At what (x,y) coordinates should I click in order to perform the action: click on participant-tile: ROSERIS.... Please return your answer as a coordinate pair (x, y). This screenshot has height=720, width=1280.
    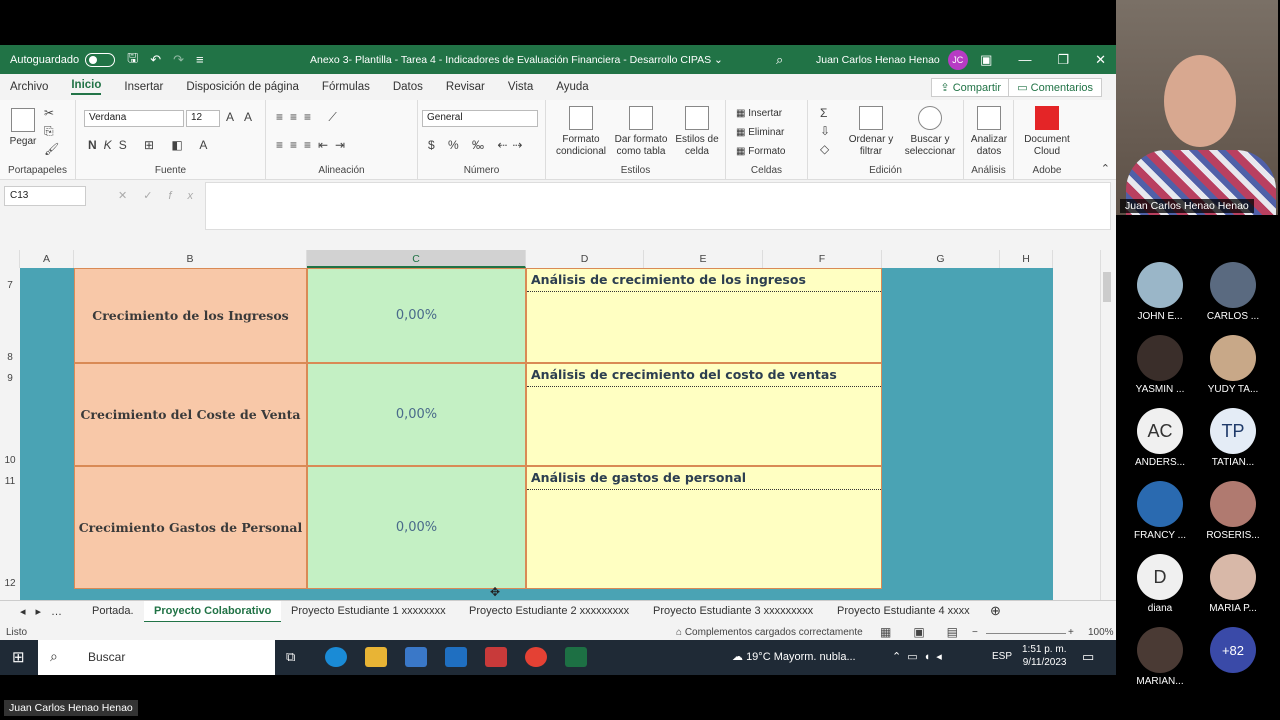
    Looking at the image, I should click on (1233, 511).